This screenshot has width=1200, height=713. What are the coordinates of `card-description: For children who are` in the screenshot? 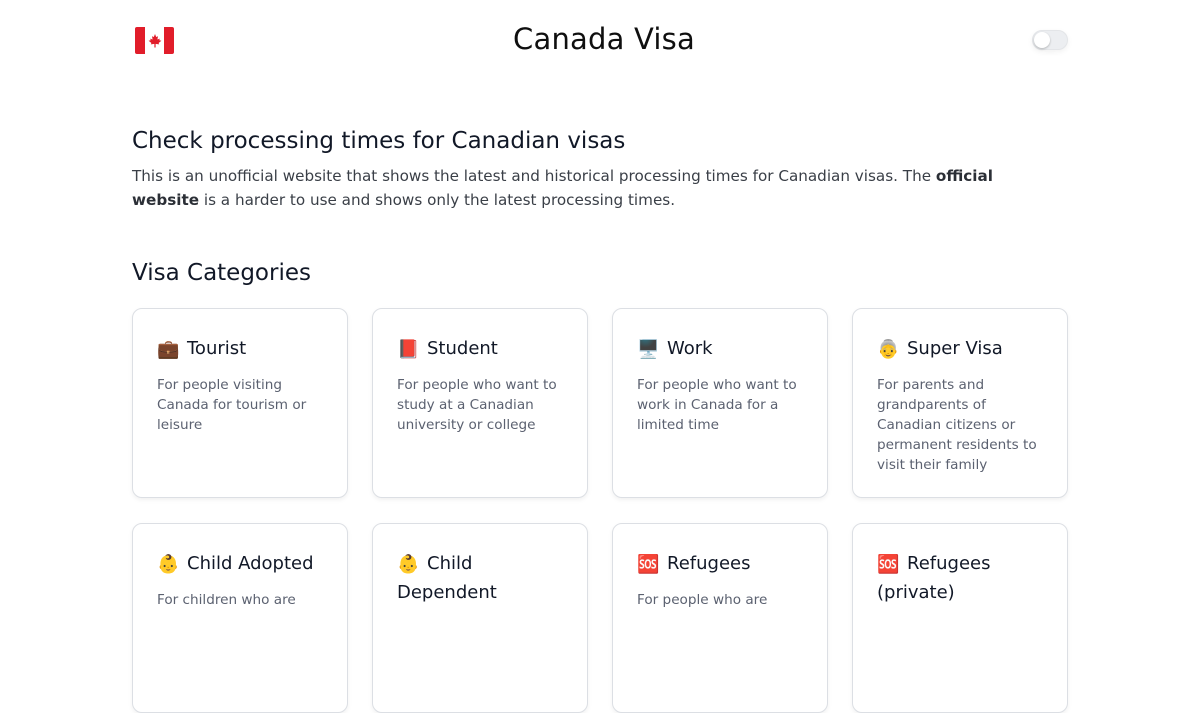 It's located at (226, 600).